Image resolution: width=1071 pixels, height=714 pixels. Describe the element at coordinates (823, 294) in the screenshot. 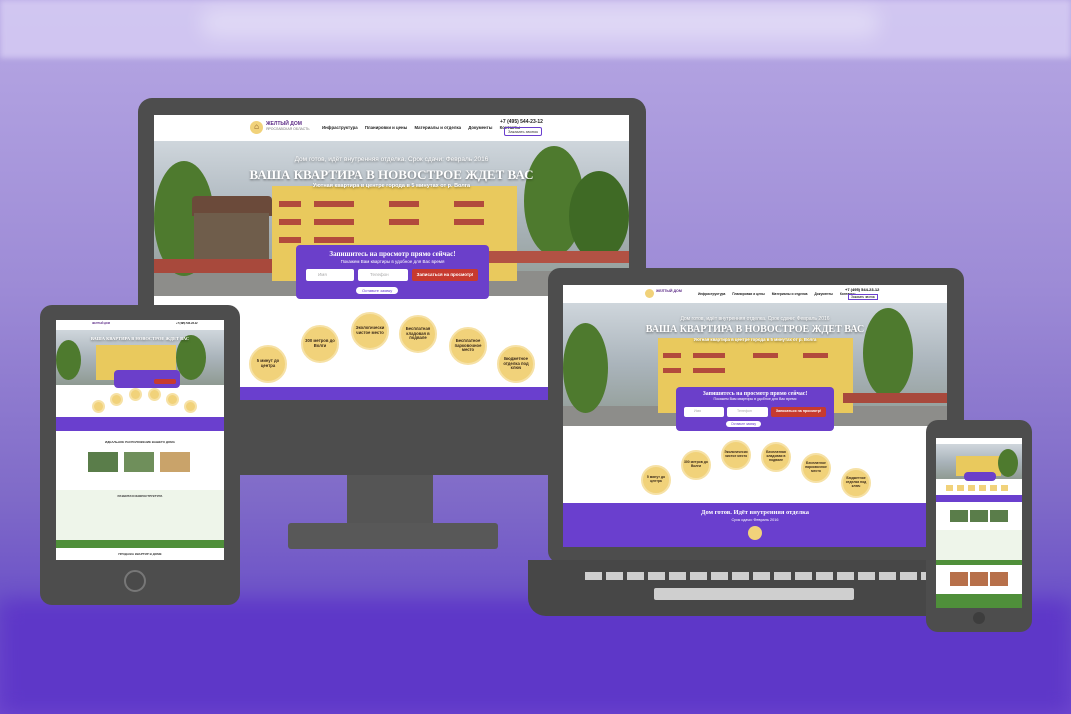

I see `laptop-nav-item: Документы` at that location.